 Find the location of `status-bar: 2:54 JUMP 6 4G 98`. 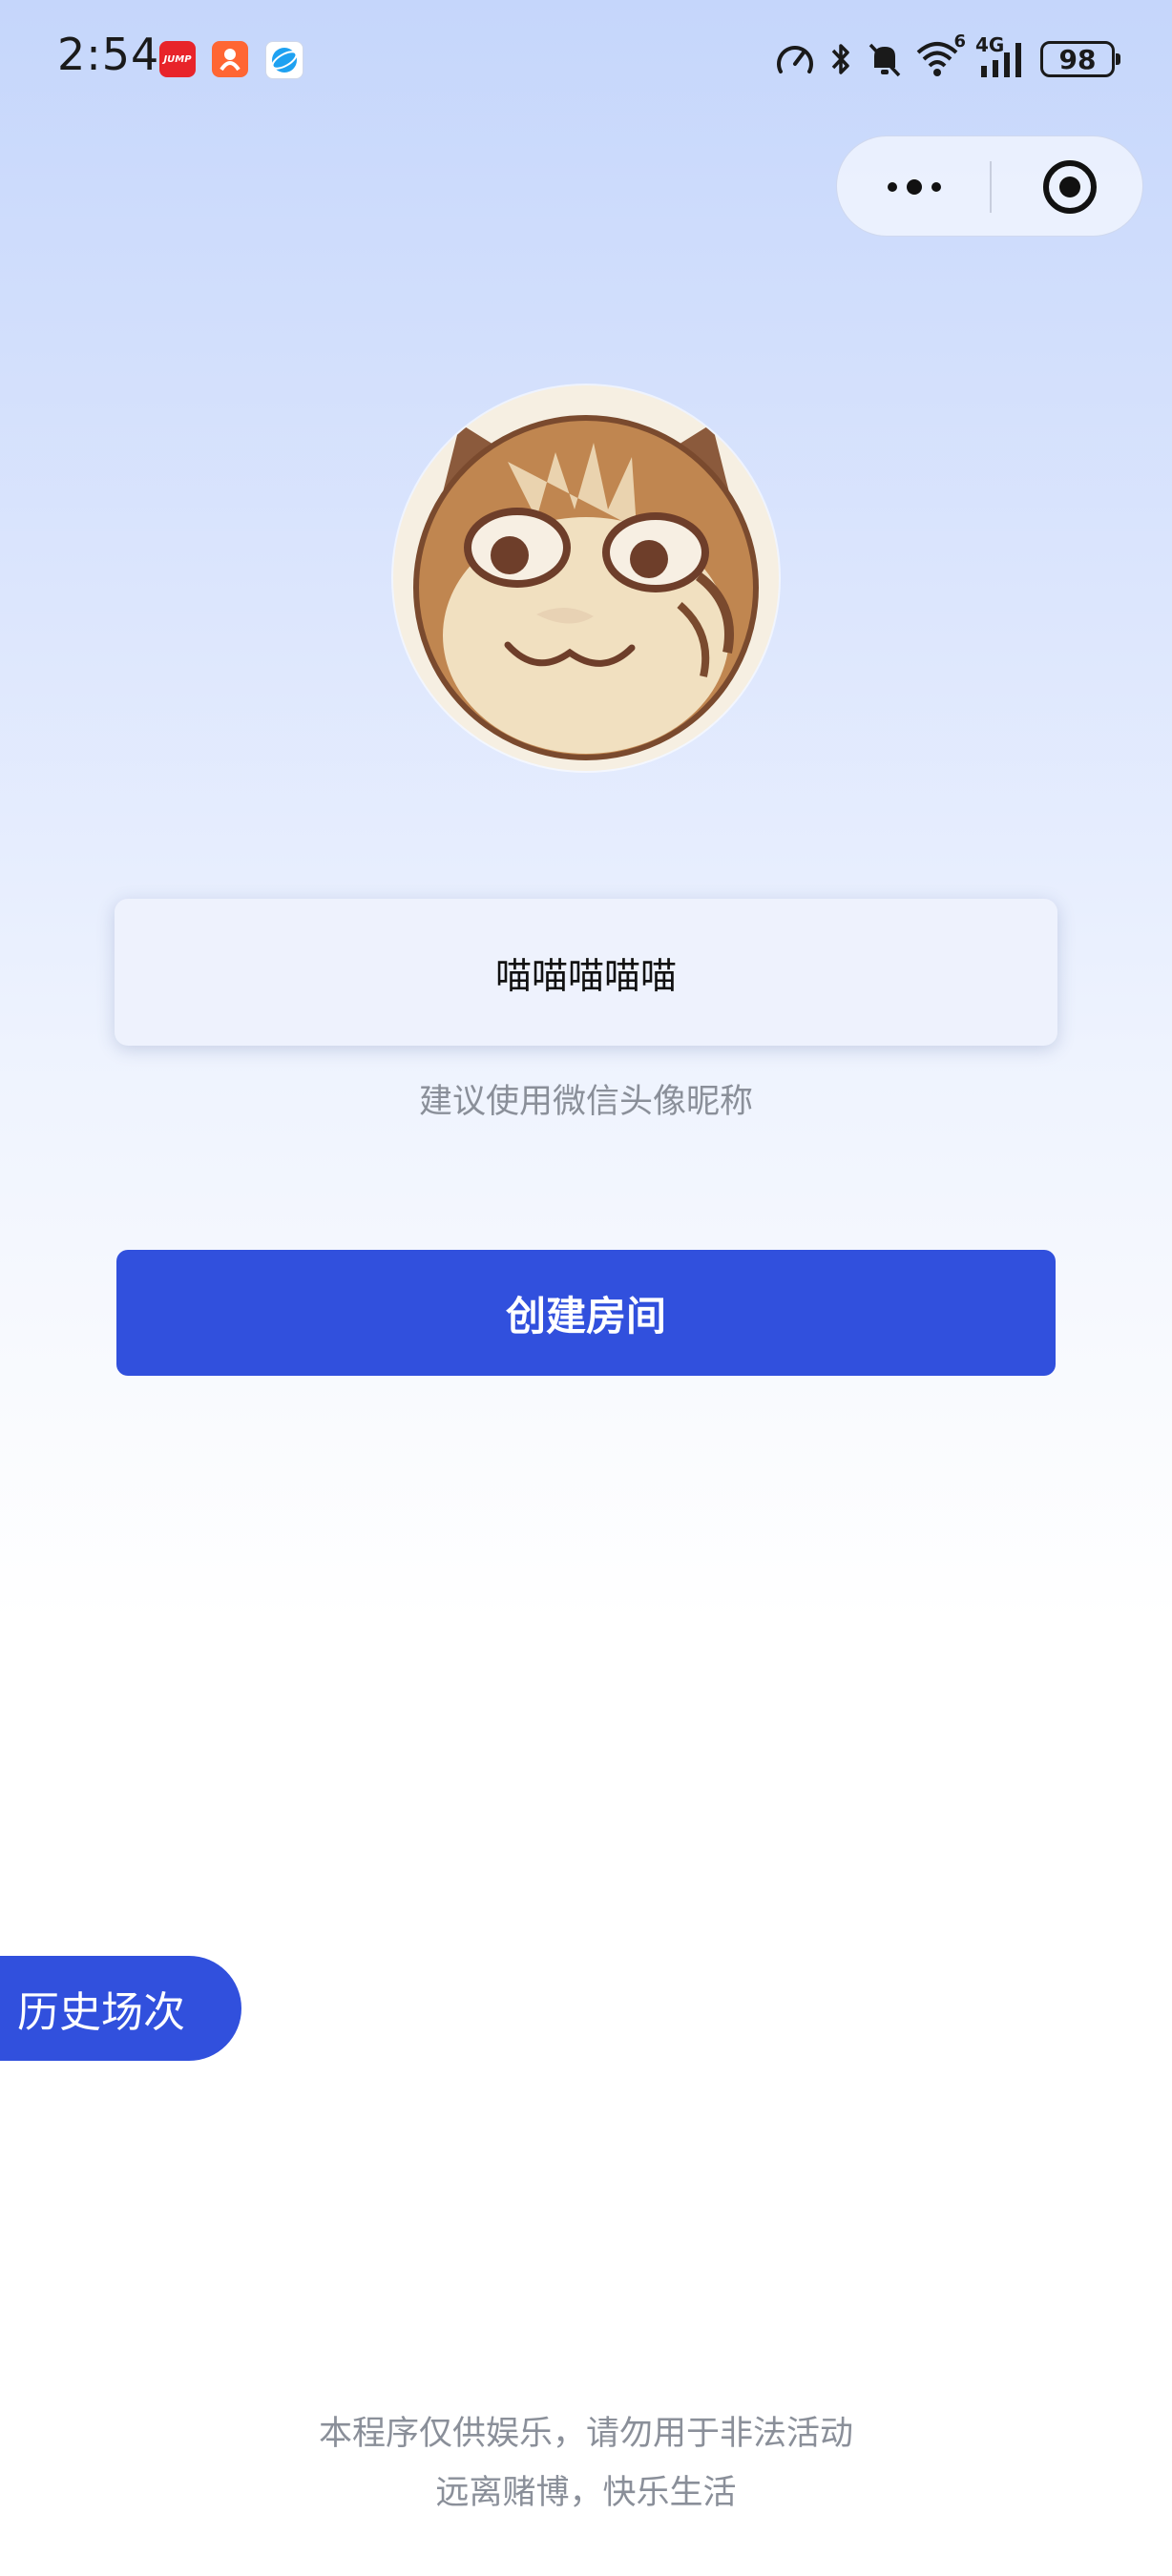

status-bar: 2:54 JUMP 6 4G 98 is located at coordinates (586, 57).